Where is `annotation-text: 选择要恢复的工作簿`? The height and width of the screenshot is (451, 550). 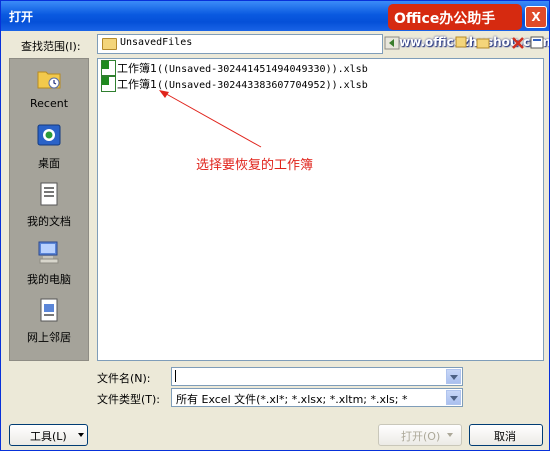 annotation-text: 选择要恢复的工作簿 is located at coordinates (255, 165).